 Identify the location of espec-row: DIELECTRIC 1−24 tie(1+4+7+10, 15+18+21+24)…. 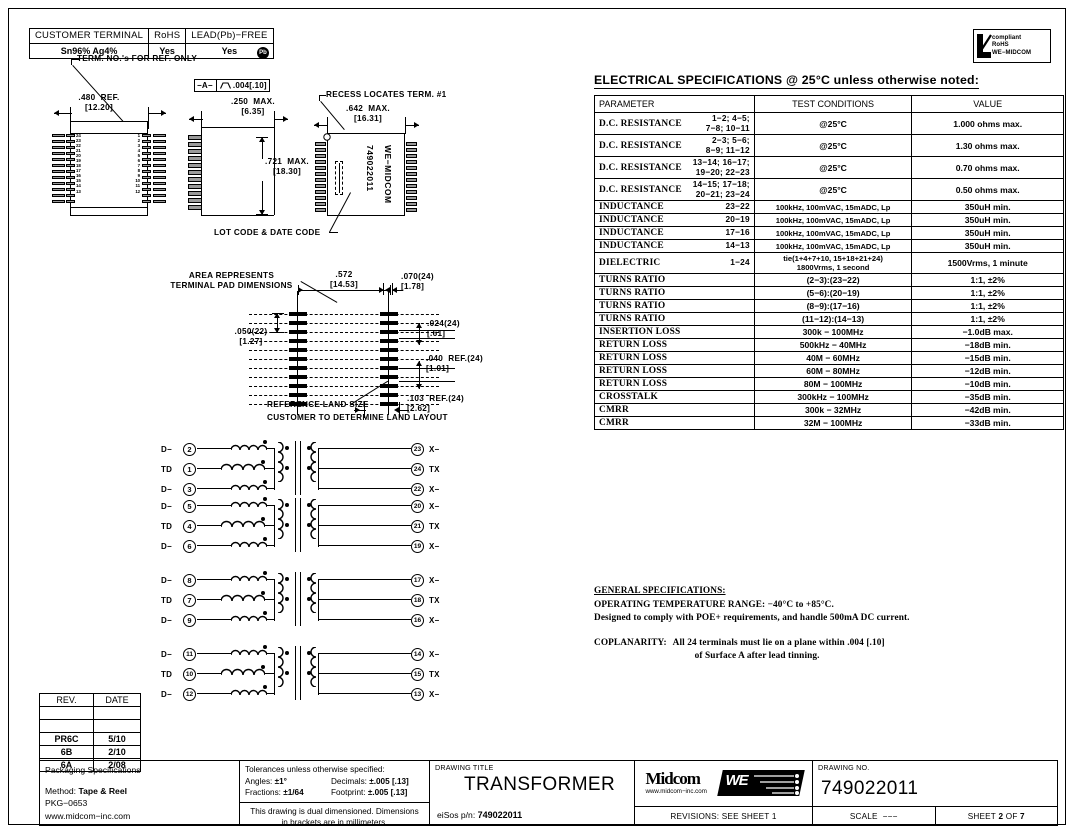
(829, 263).